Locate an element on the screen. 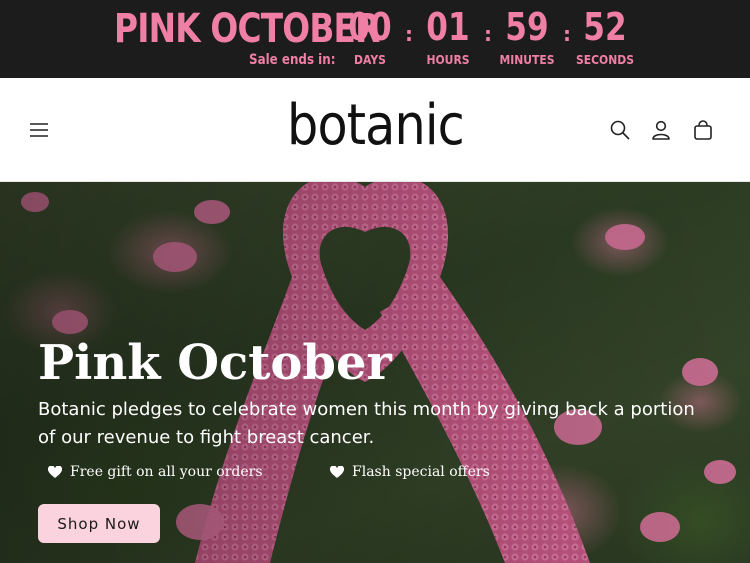 This screenshot has width=750, height=563. countdown-days-value: 00 is located at coordinates (370, 27).